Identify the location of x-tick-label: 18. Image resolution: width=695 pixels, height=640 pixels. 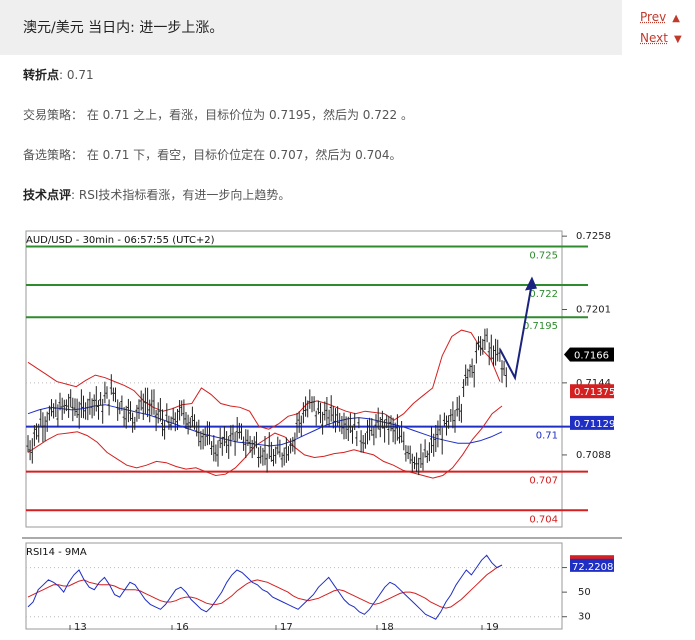
(387, 627).